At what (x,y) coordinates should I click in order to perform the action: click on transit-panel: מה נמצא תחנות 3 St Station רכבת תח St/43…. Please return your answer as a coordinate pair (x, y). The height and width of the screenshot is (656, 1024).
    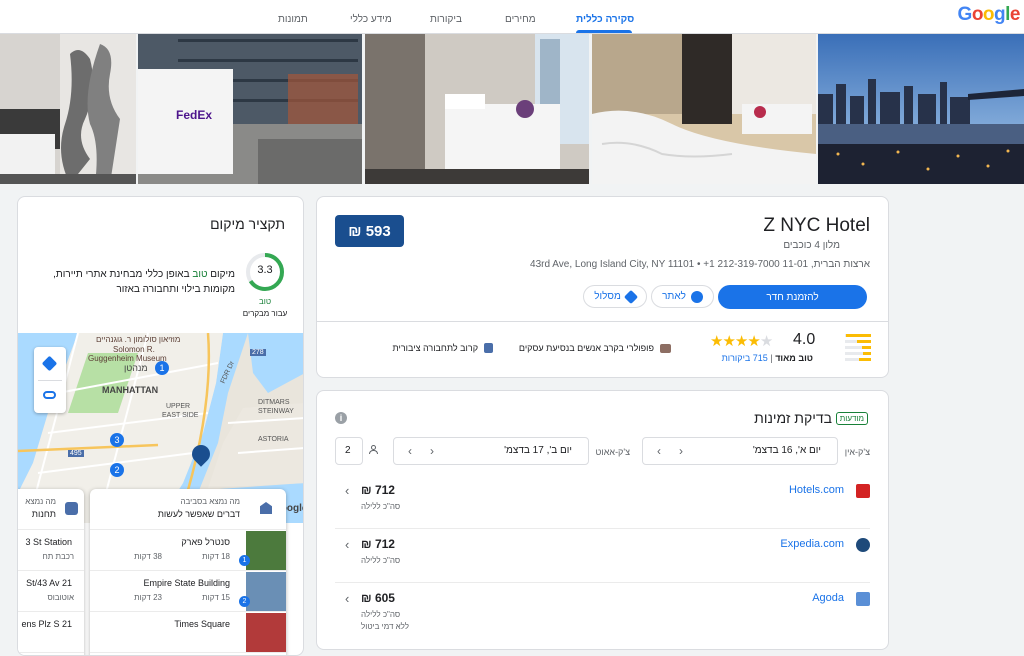
    Looking at the image, I should click on (51, 572).